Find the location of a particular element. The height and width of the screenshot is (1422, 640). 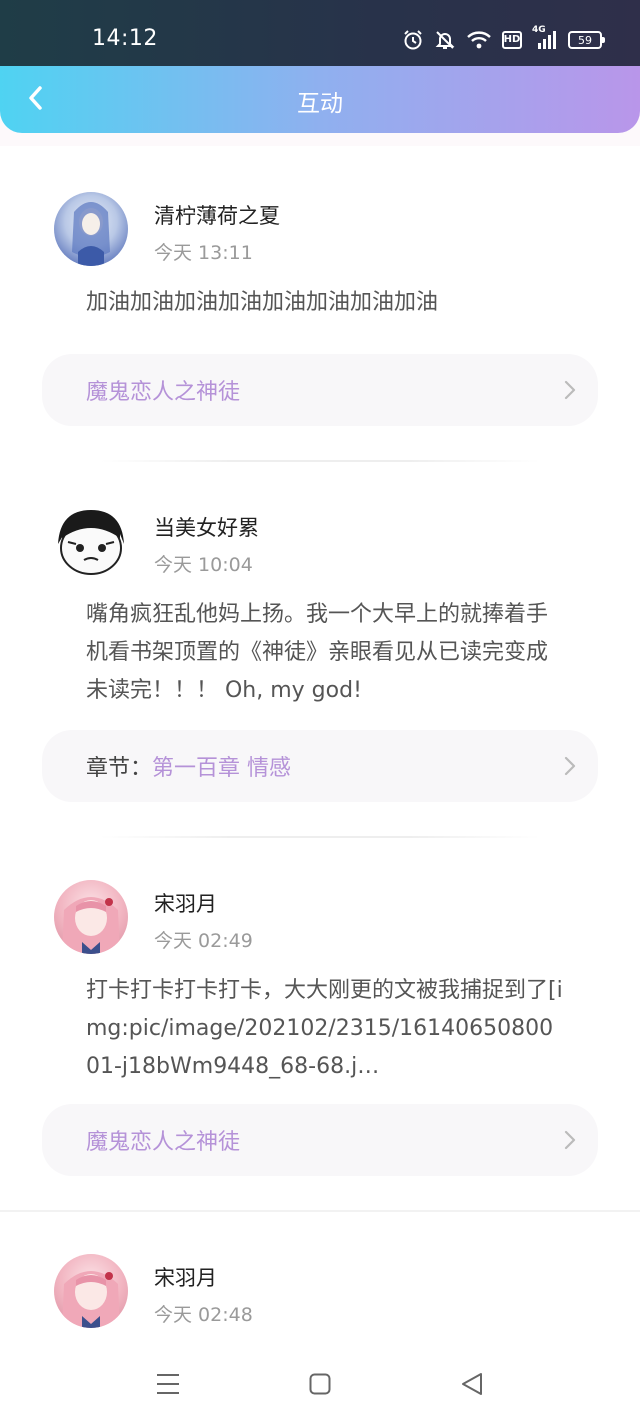

nav-back-button is located at coordinates (472, 1384).